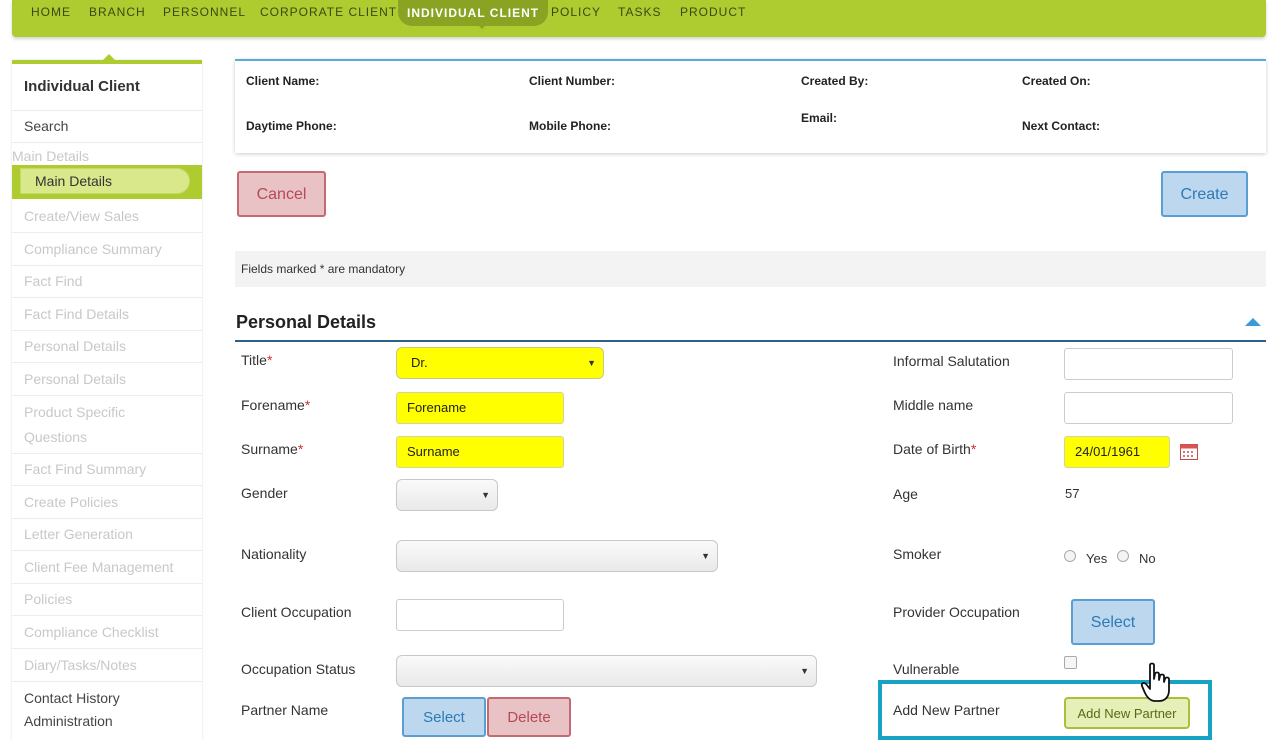 The height and width of the screenshot is (740, 1280). I want to click on sidebar-item-contact-history: Contact History, so click(72, 698).